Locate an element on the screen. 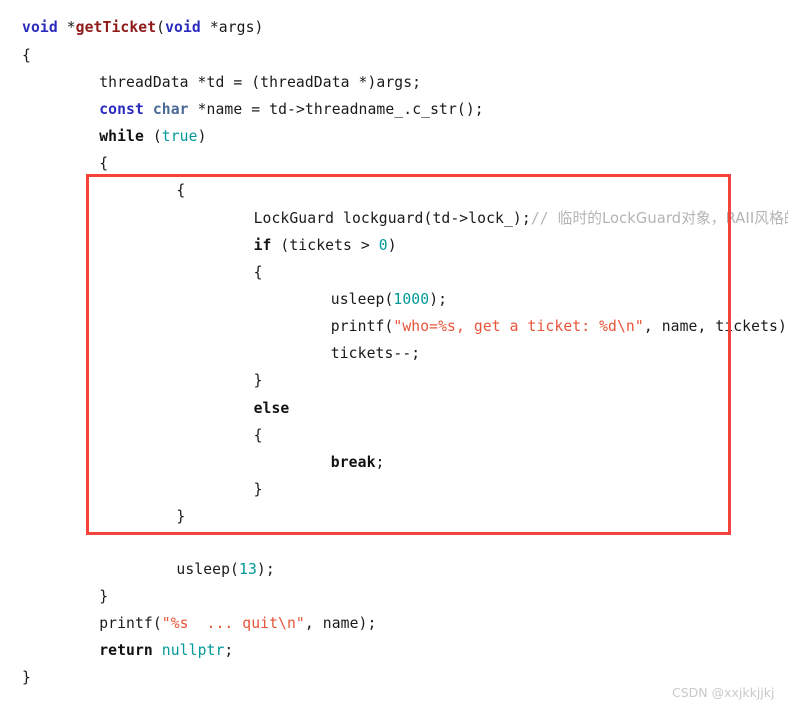 The height and width of the screenshot is (711, 788). code-token: , name, tickets); is located at coordinates (715, 326).